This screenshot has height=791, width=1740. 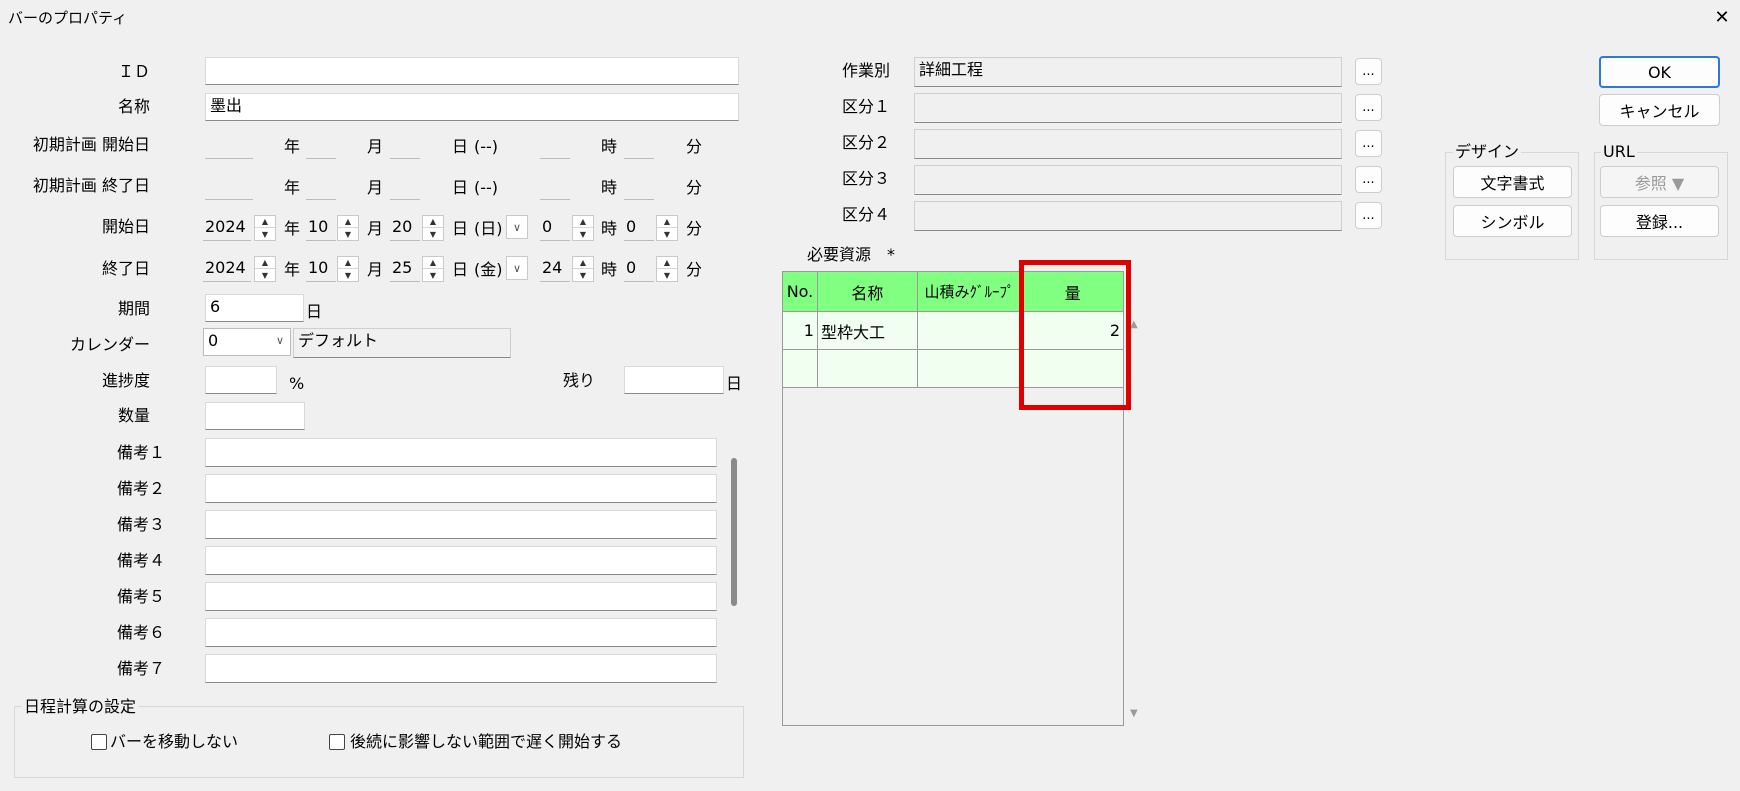 What do you see at coordinates (555, 269) in the screenshot?
I see `end-hour-field: 24` at bounding box center [555, 269].